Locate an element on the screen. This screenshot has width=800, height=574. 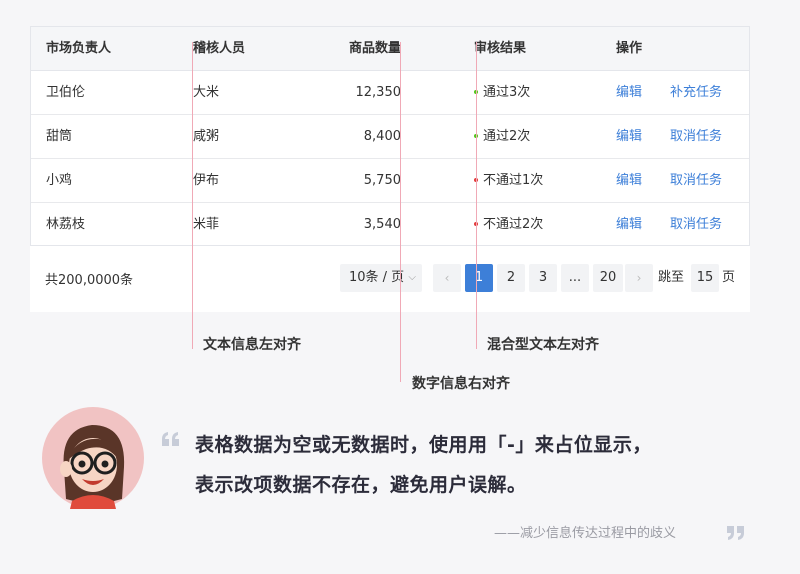
table-row: 林荔枝 米菲 3,540 不通过2次 编辑 取消任务 is located at coordinates (390, 224).